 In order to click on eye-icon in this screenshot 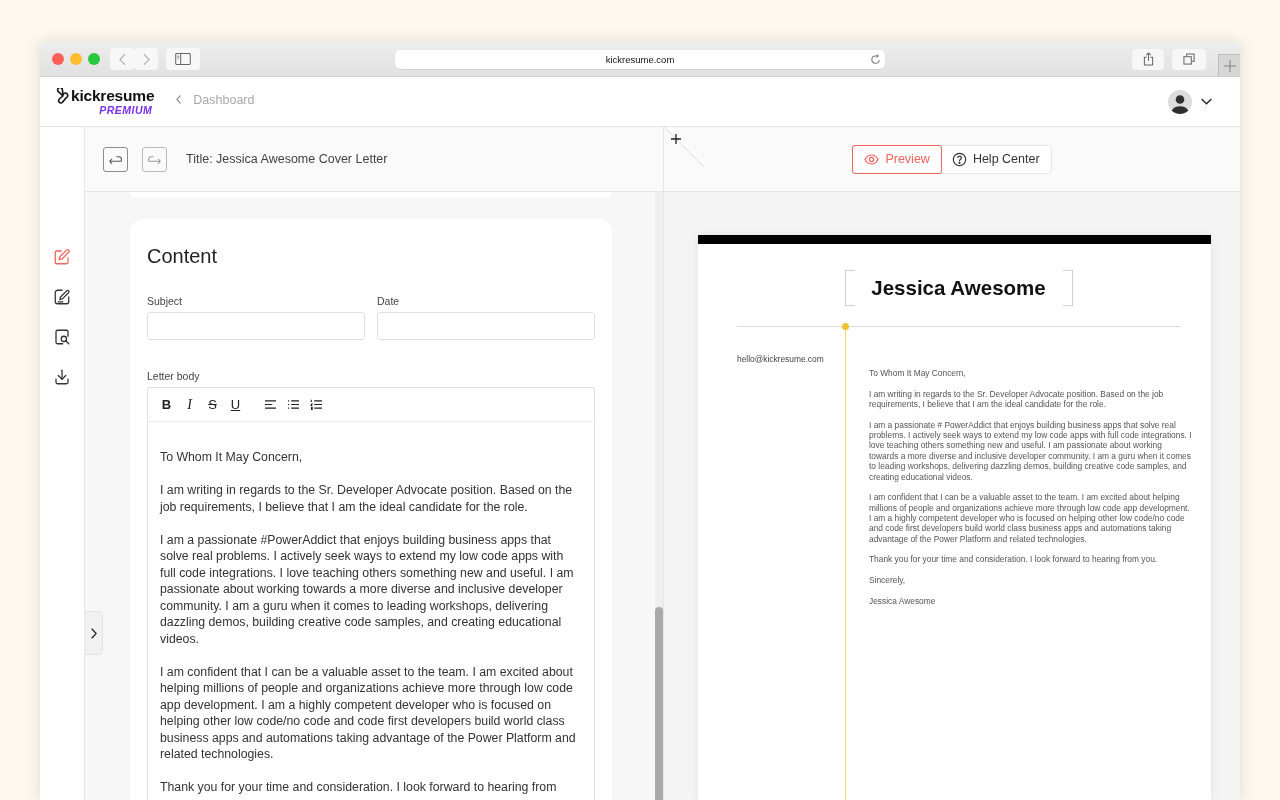, I will do `click(872, 159)`.